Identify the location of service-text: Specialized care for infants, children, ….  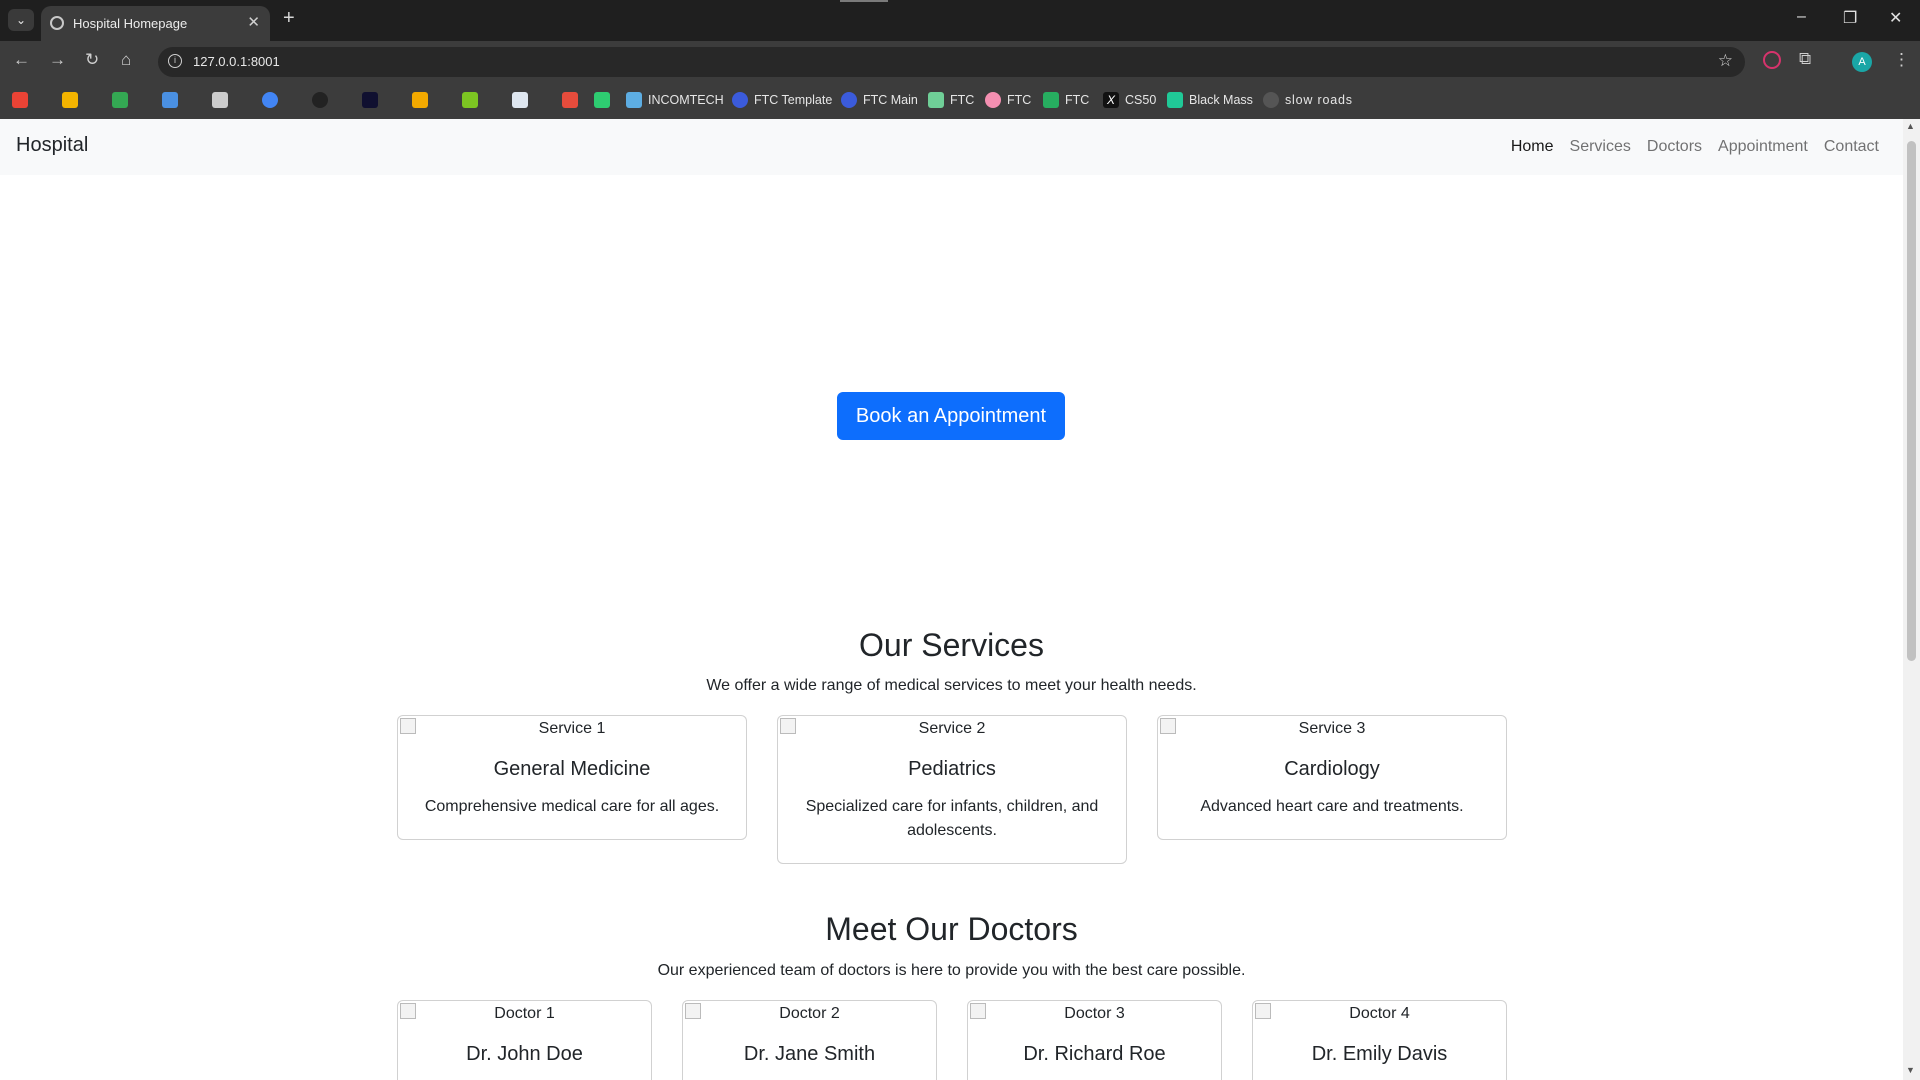
(952, 818).